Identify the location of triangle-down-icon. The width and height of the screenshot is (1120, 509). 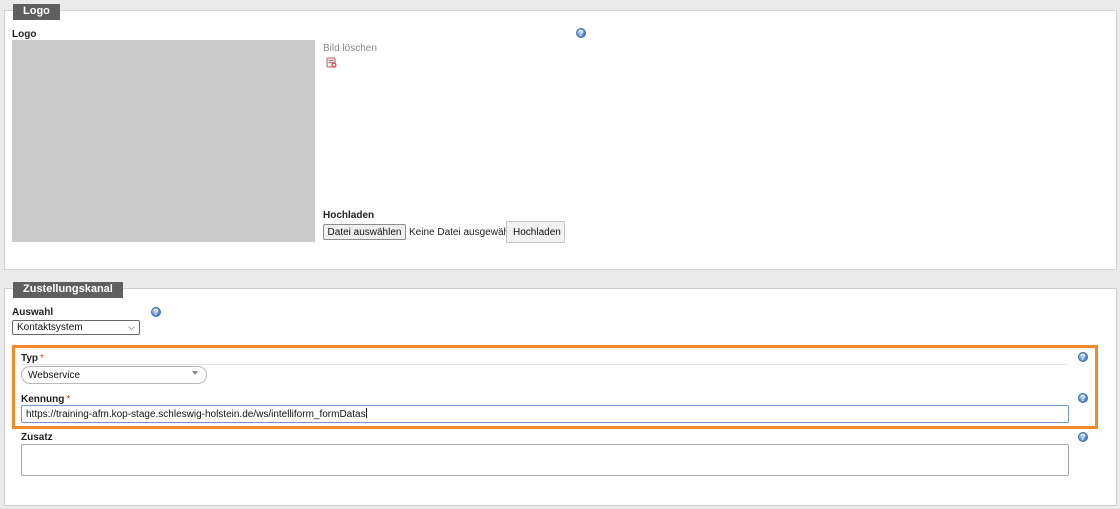
(195, 373).